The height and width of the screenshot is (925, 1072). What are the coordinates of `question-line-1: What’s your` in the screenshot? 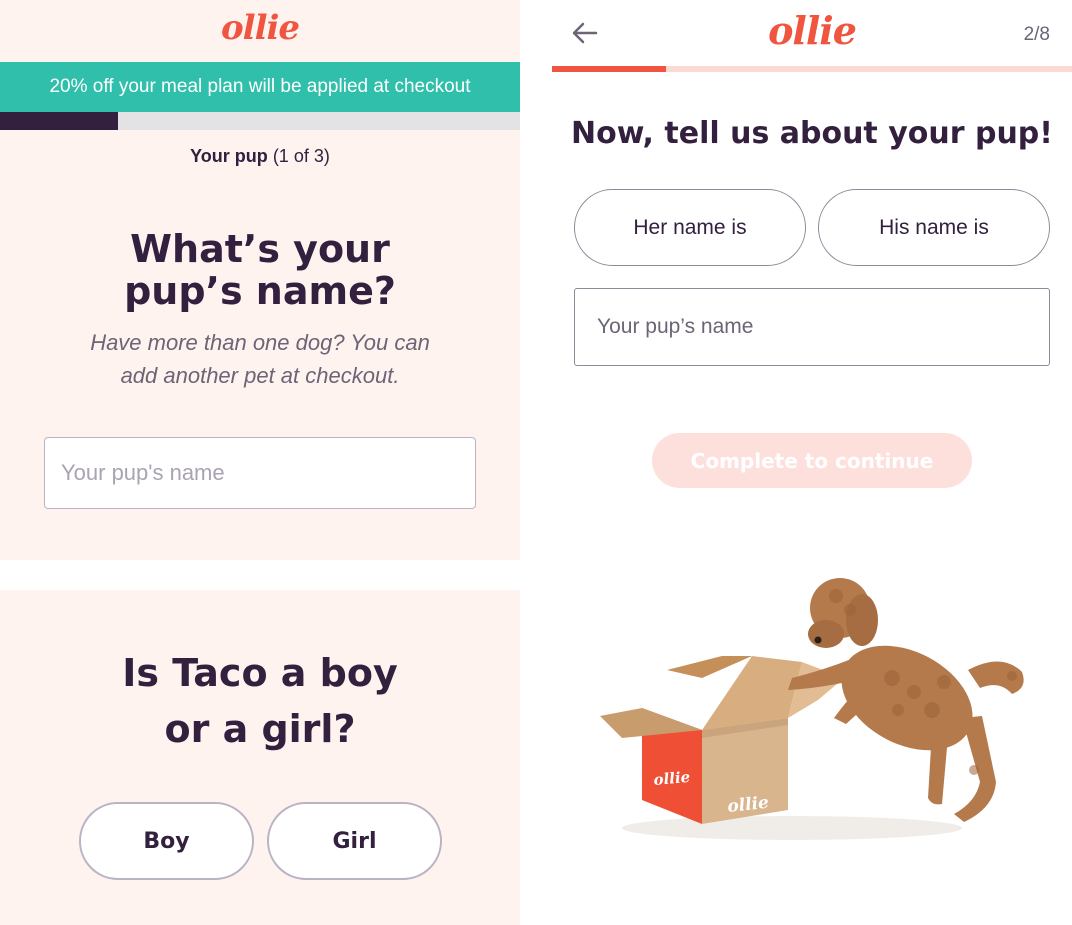 It's located at (260, 249).